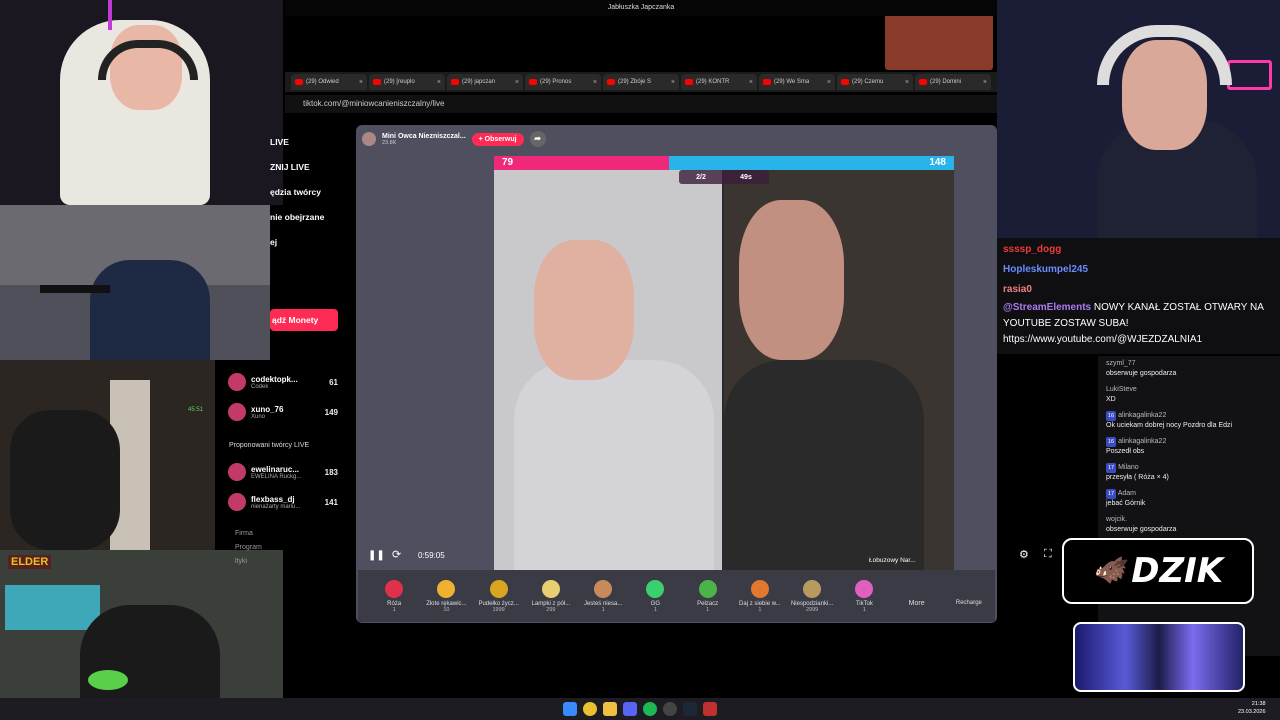 The image size is (1280, 720). What do you see at coordinates (283, 472) in the screenshot?
I see `creator-row: ewelinaruc... EWELINA Ruckg... 183` at bounding box center [283, 472].